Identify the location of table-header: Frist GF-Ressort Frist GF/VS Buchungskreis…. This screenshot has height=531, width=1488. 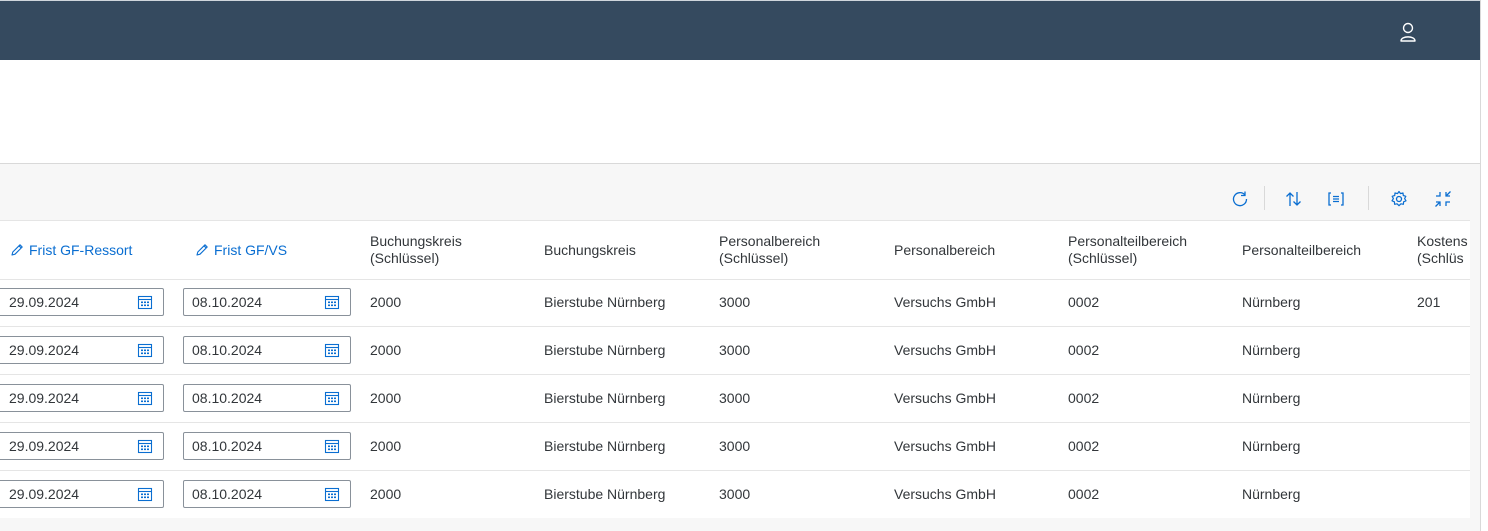
(735, 250).